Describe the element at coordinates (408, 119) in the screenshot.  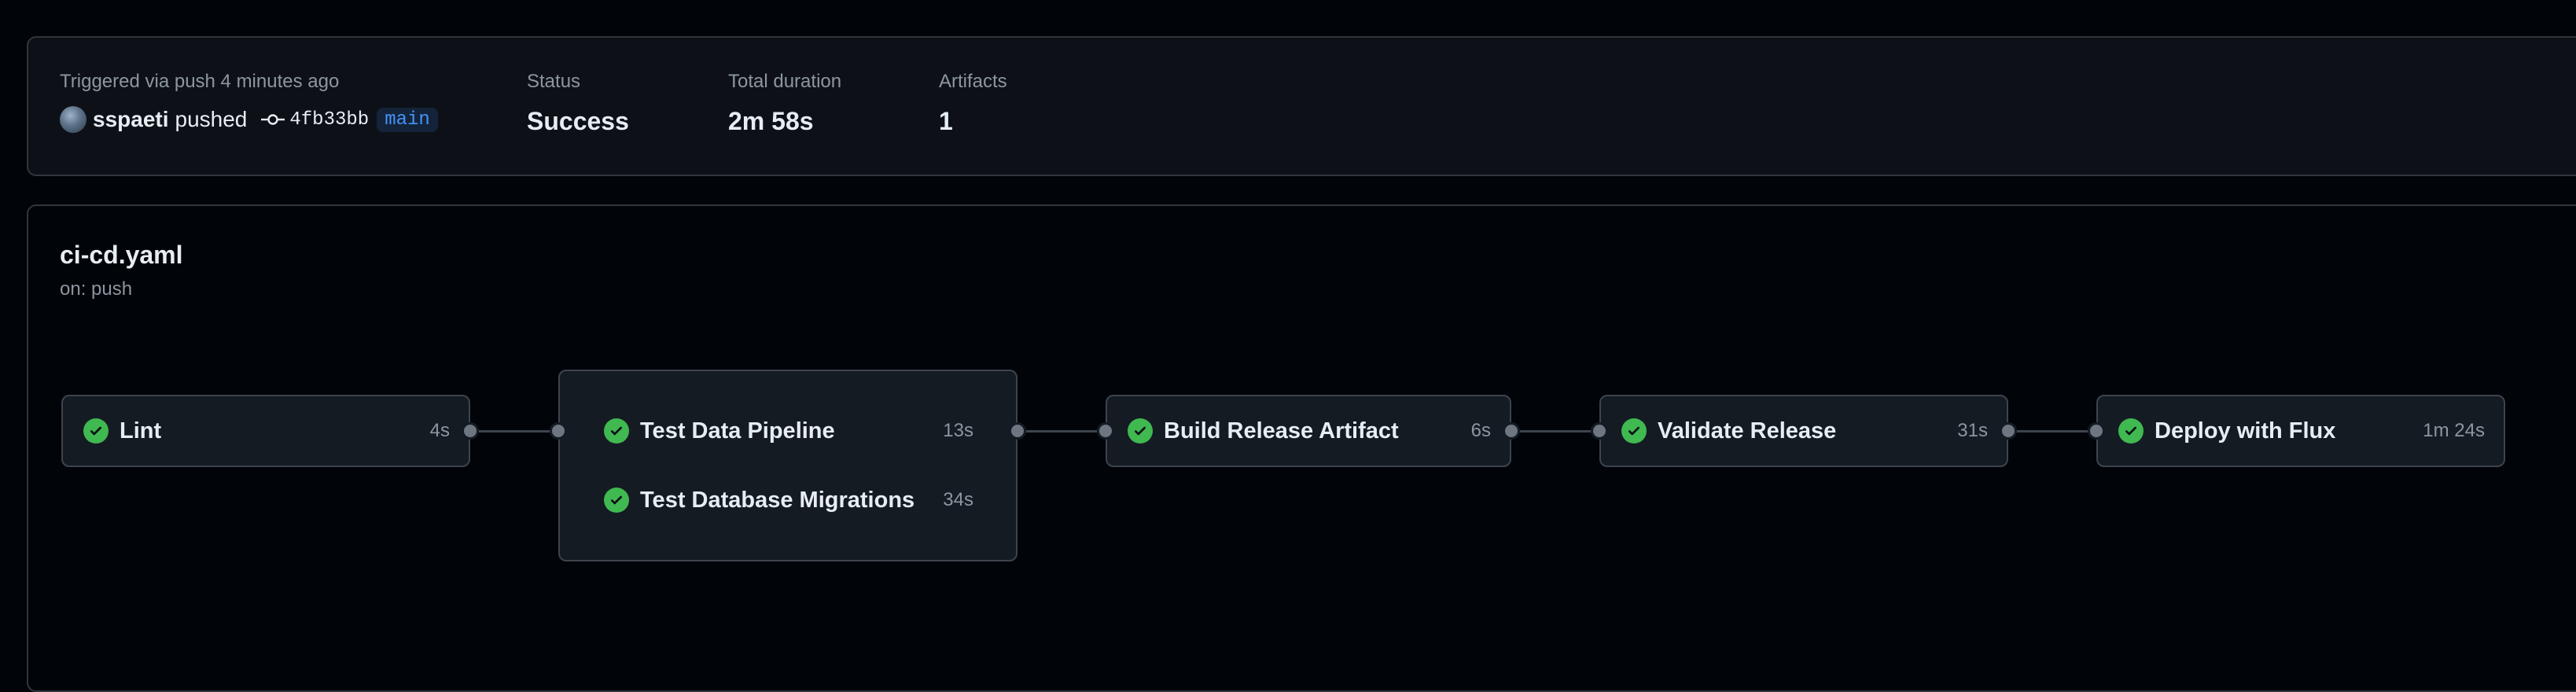
I see `branch-badge: main` at that location.